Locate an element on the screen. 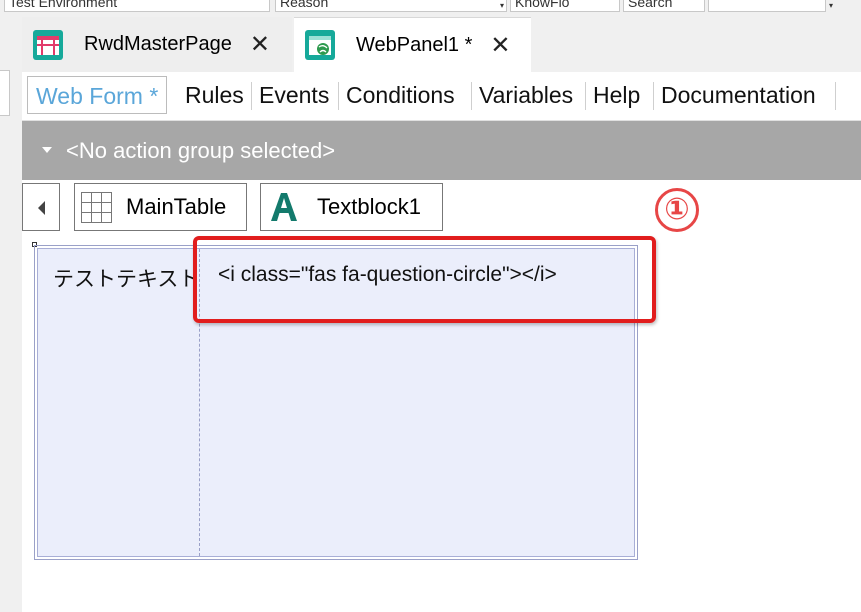 This screenshot has height=612, width=861. tab-variables: Variables is located at coordinates (526, 95).